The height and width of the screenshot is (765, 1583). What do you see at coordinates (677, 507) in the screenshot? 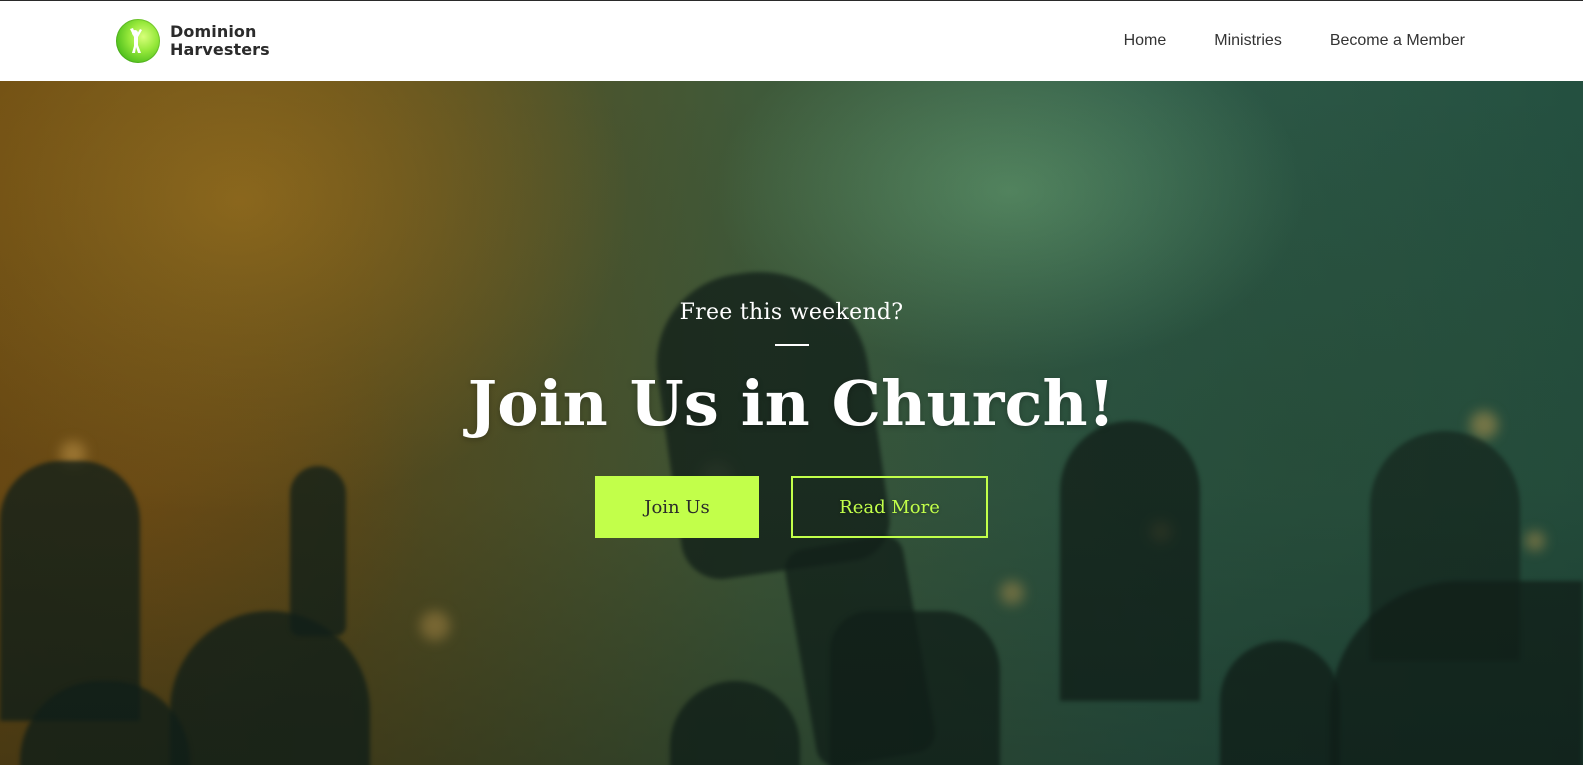
I see `join-us-button: Join Us` at bounding box center [677, 507].